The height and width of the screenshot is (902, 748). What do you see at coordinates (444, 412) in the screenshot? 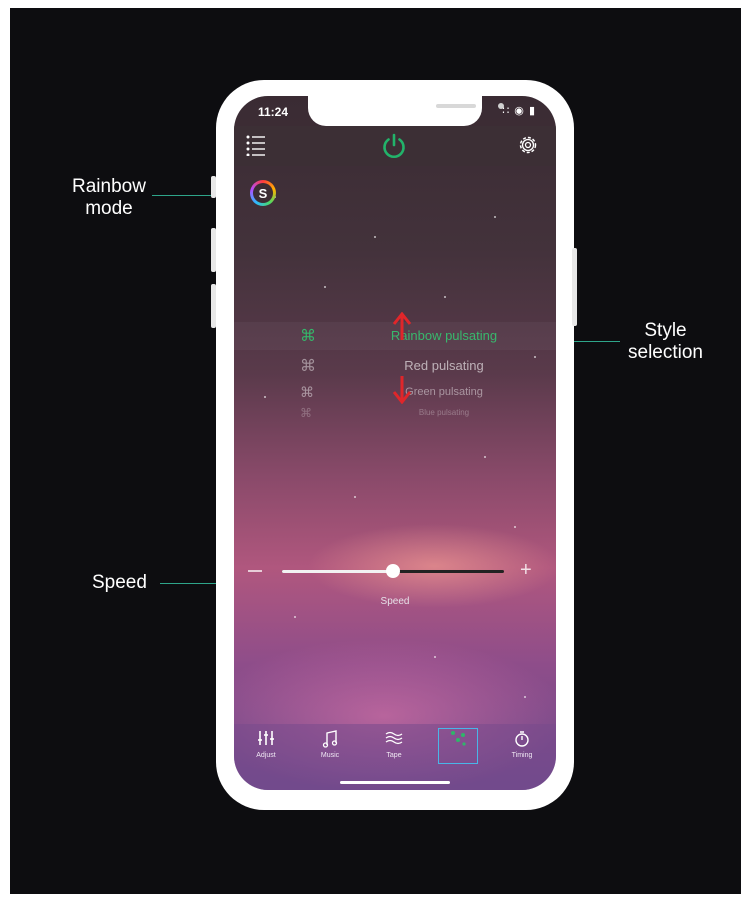
I see `style-label: Blue pulsating` at bounding box center [444, 412].